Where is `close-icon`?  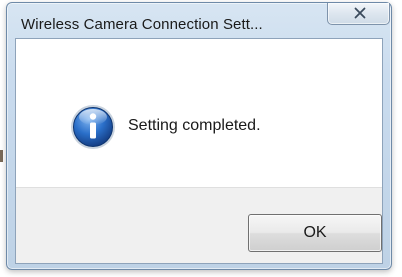 close-icon is located at coordinates (360, 13).